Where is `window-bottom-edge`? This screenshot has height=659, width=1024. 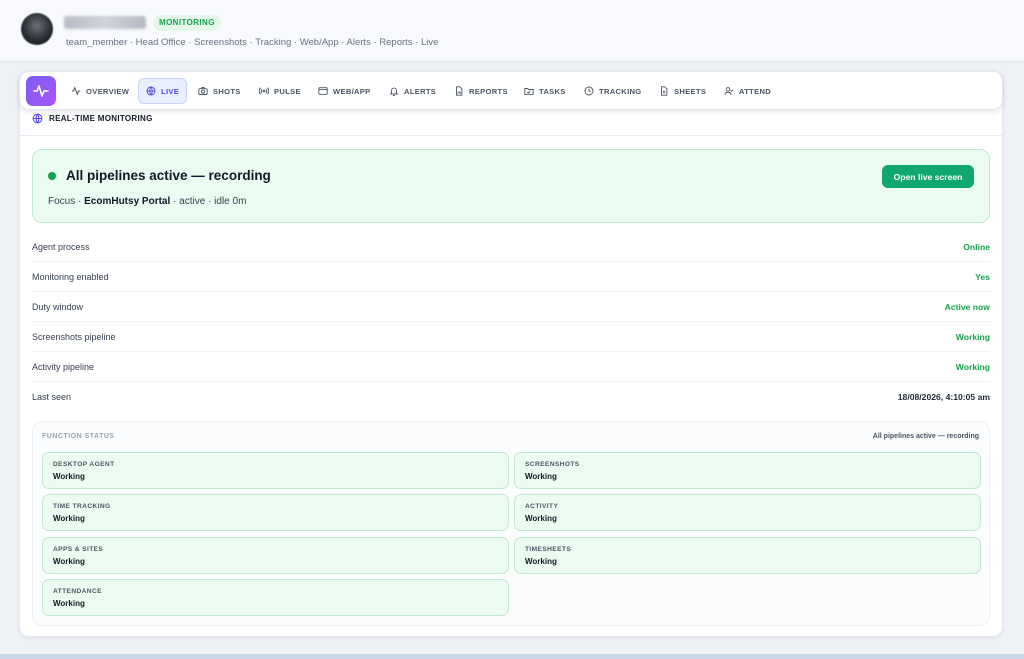 window-bottom-edge is located at coordinates (512, 656).